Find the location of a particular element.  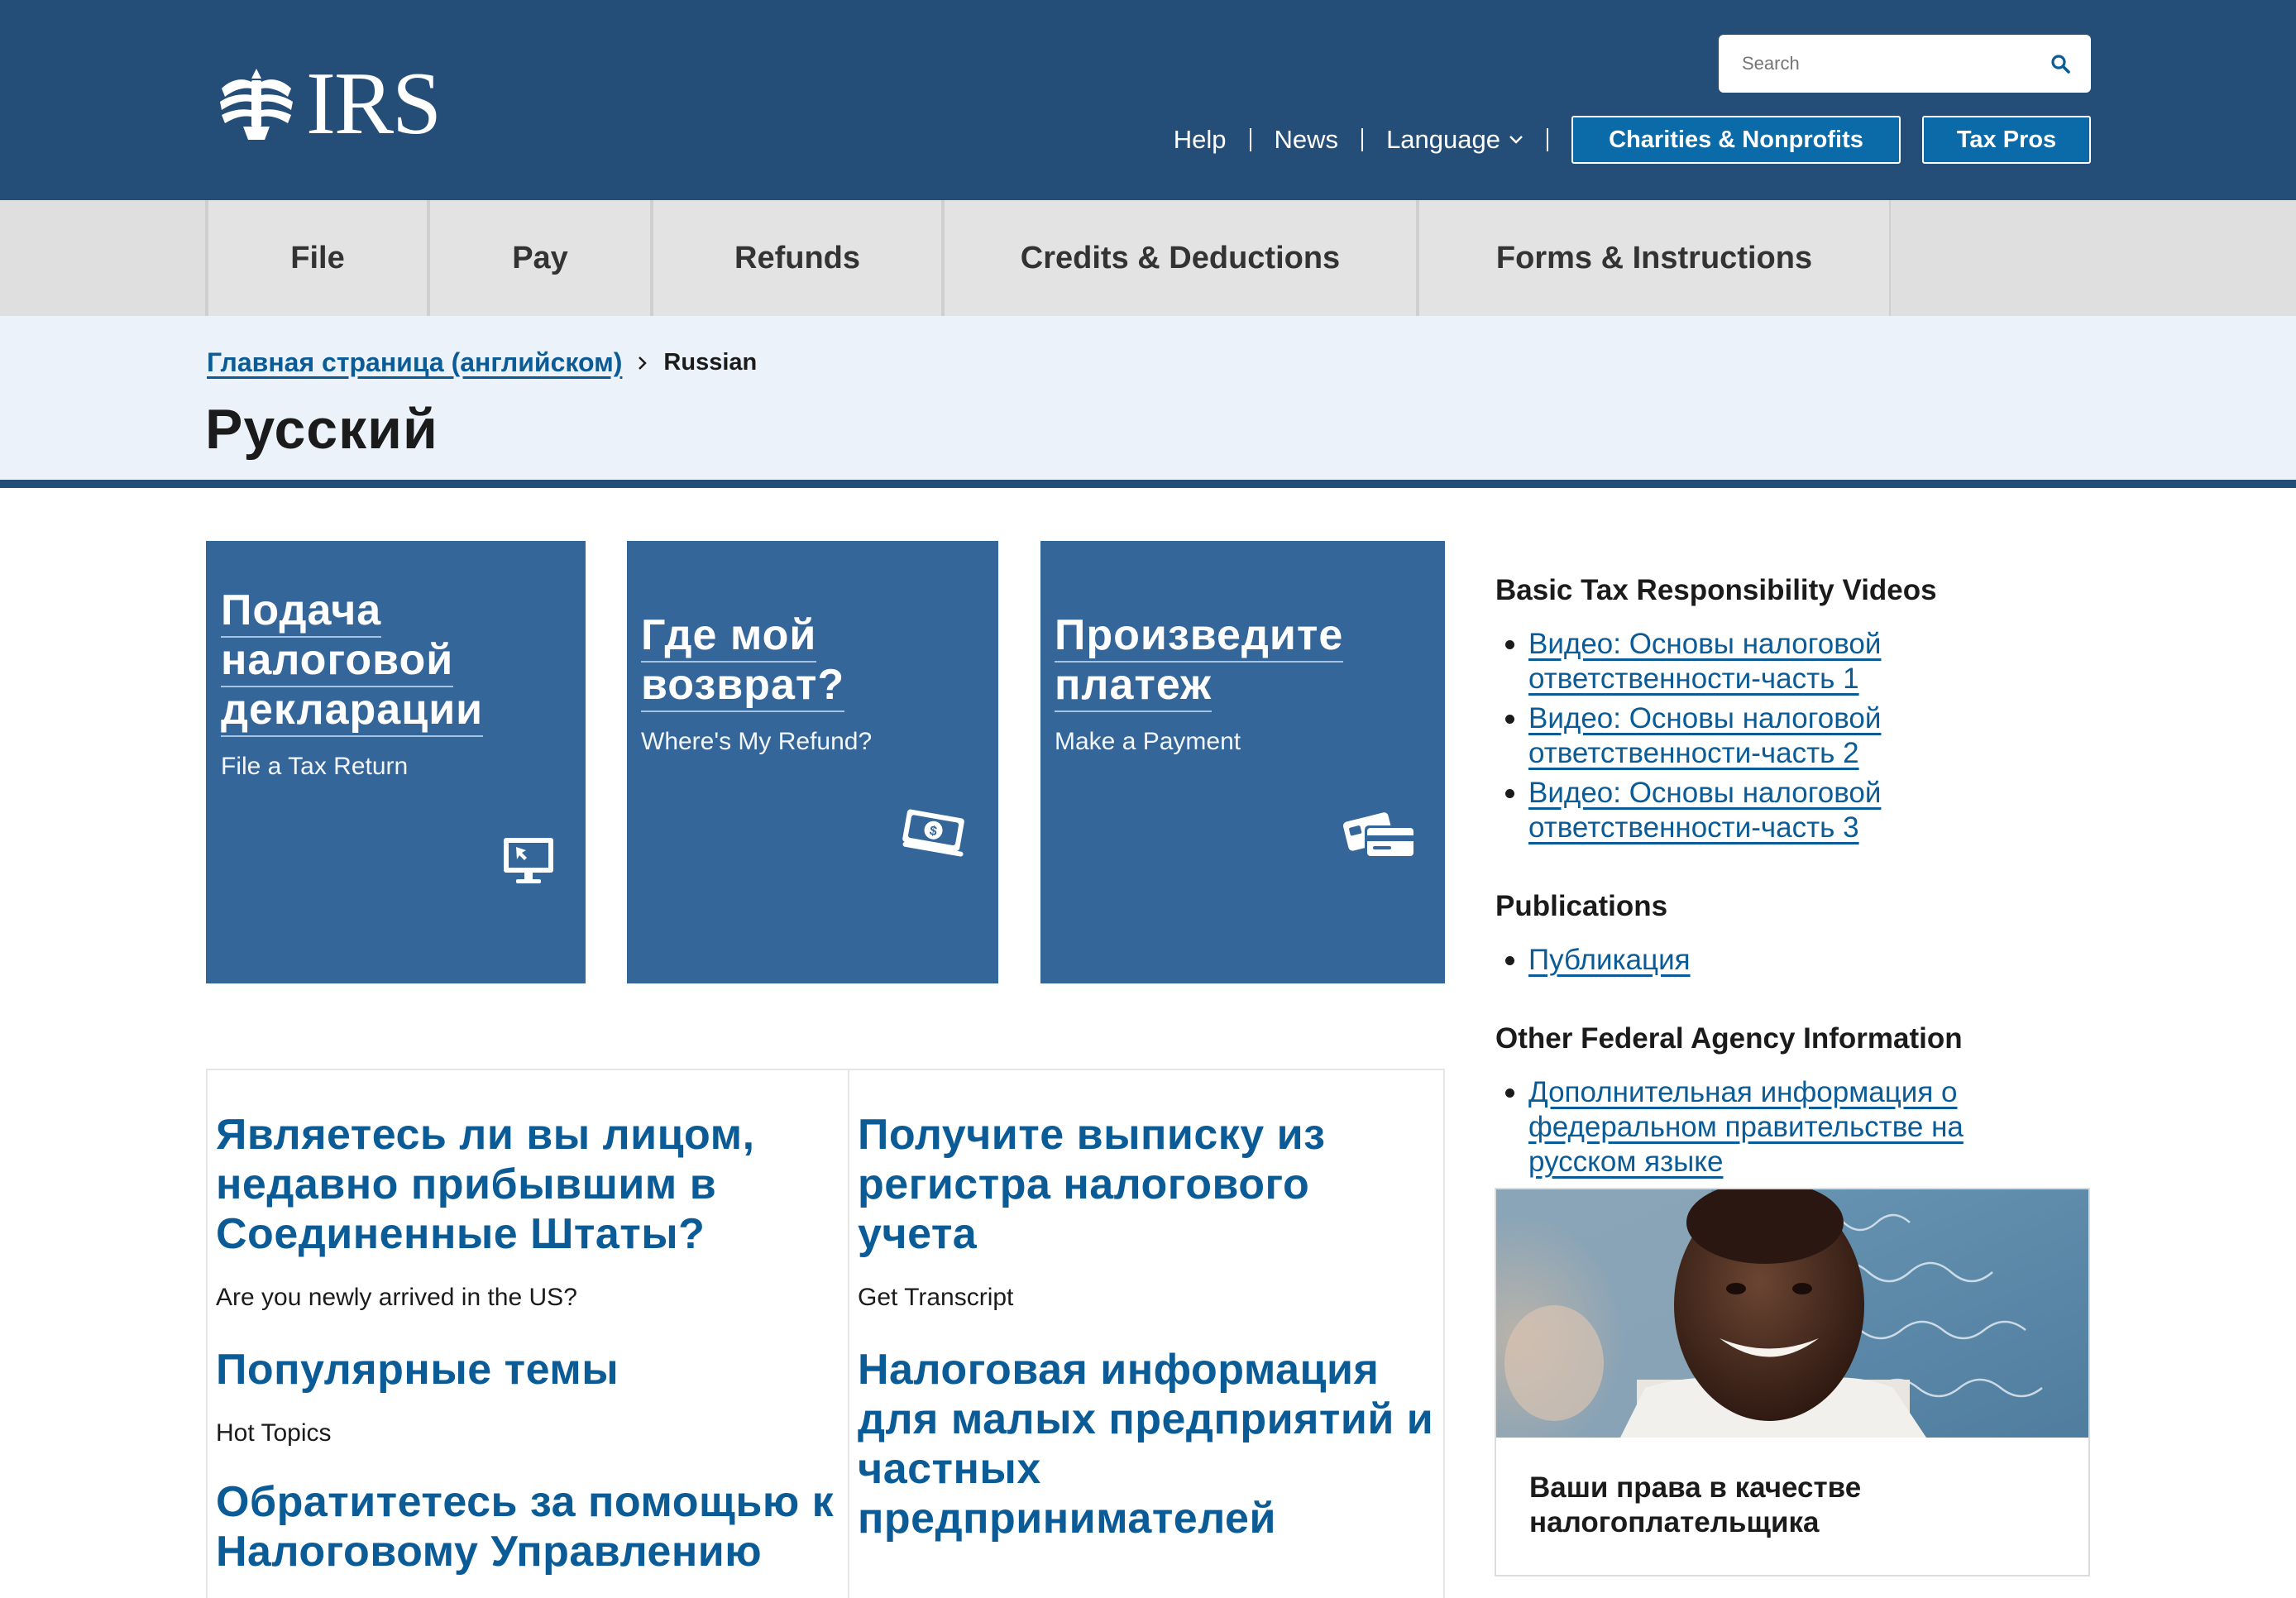

nav-item-forms-instructions: Forms & Instructions is located at coordinates (1653, 258).